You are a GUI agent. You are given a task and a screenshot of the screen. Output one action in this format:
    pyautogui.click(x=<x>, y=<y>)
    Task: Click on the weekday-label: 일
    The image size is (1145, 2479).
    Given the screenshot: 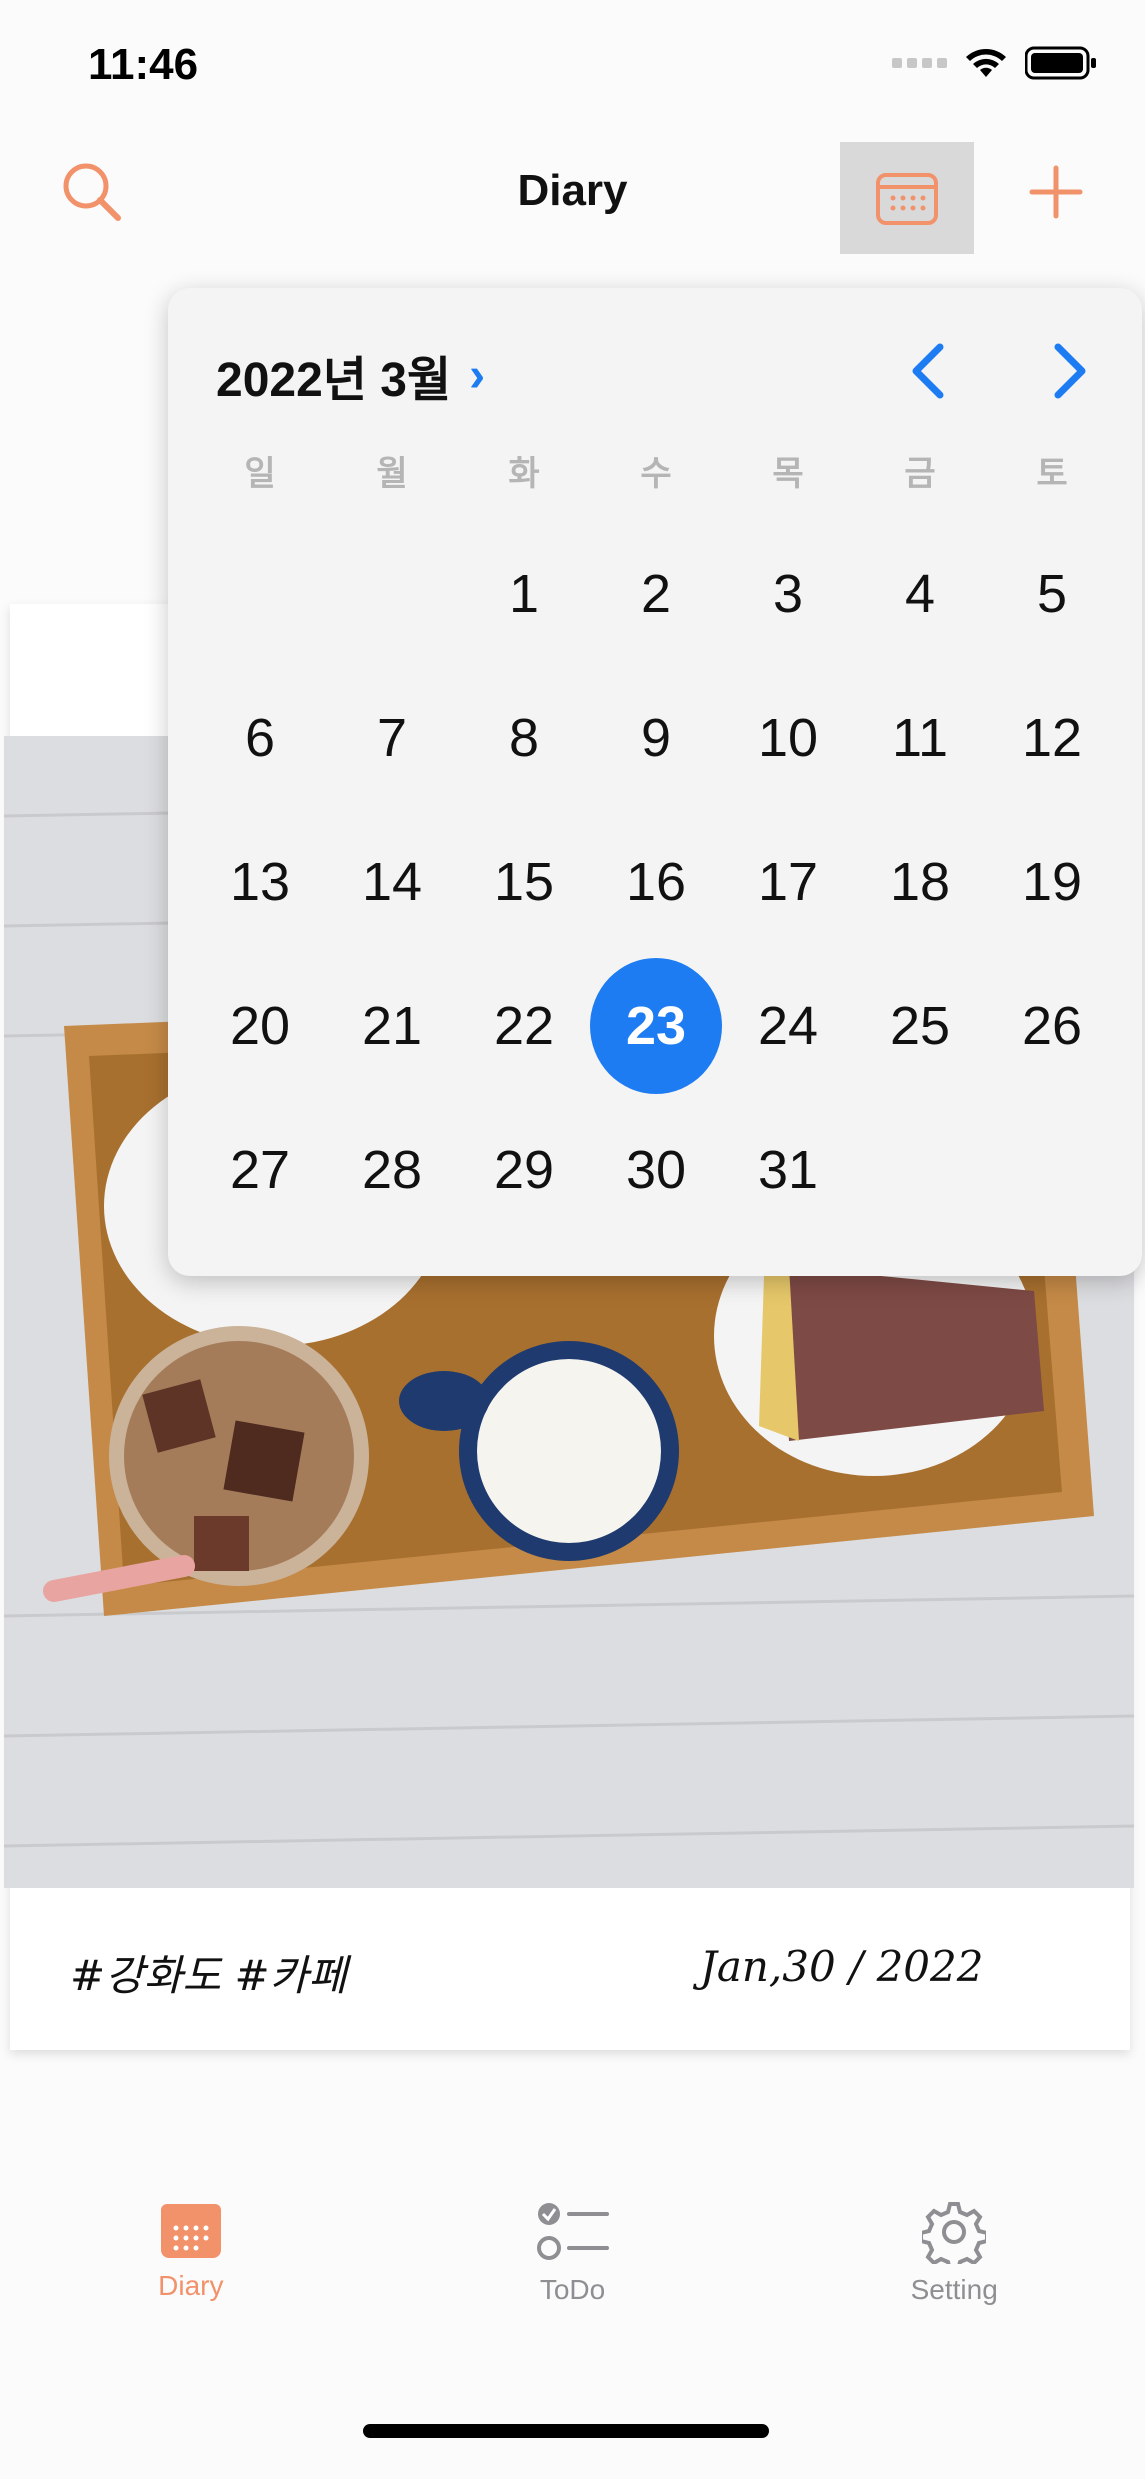 What is the action you would take?
    pyautogui.click(x=260, y=474)
    